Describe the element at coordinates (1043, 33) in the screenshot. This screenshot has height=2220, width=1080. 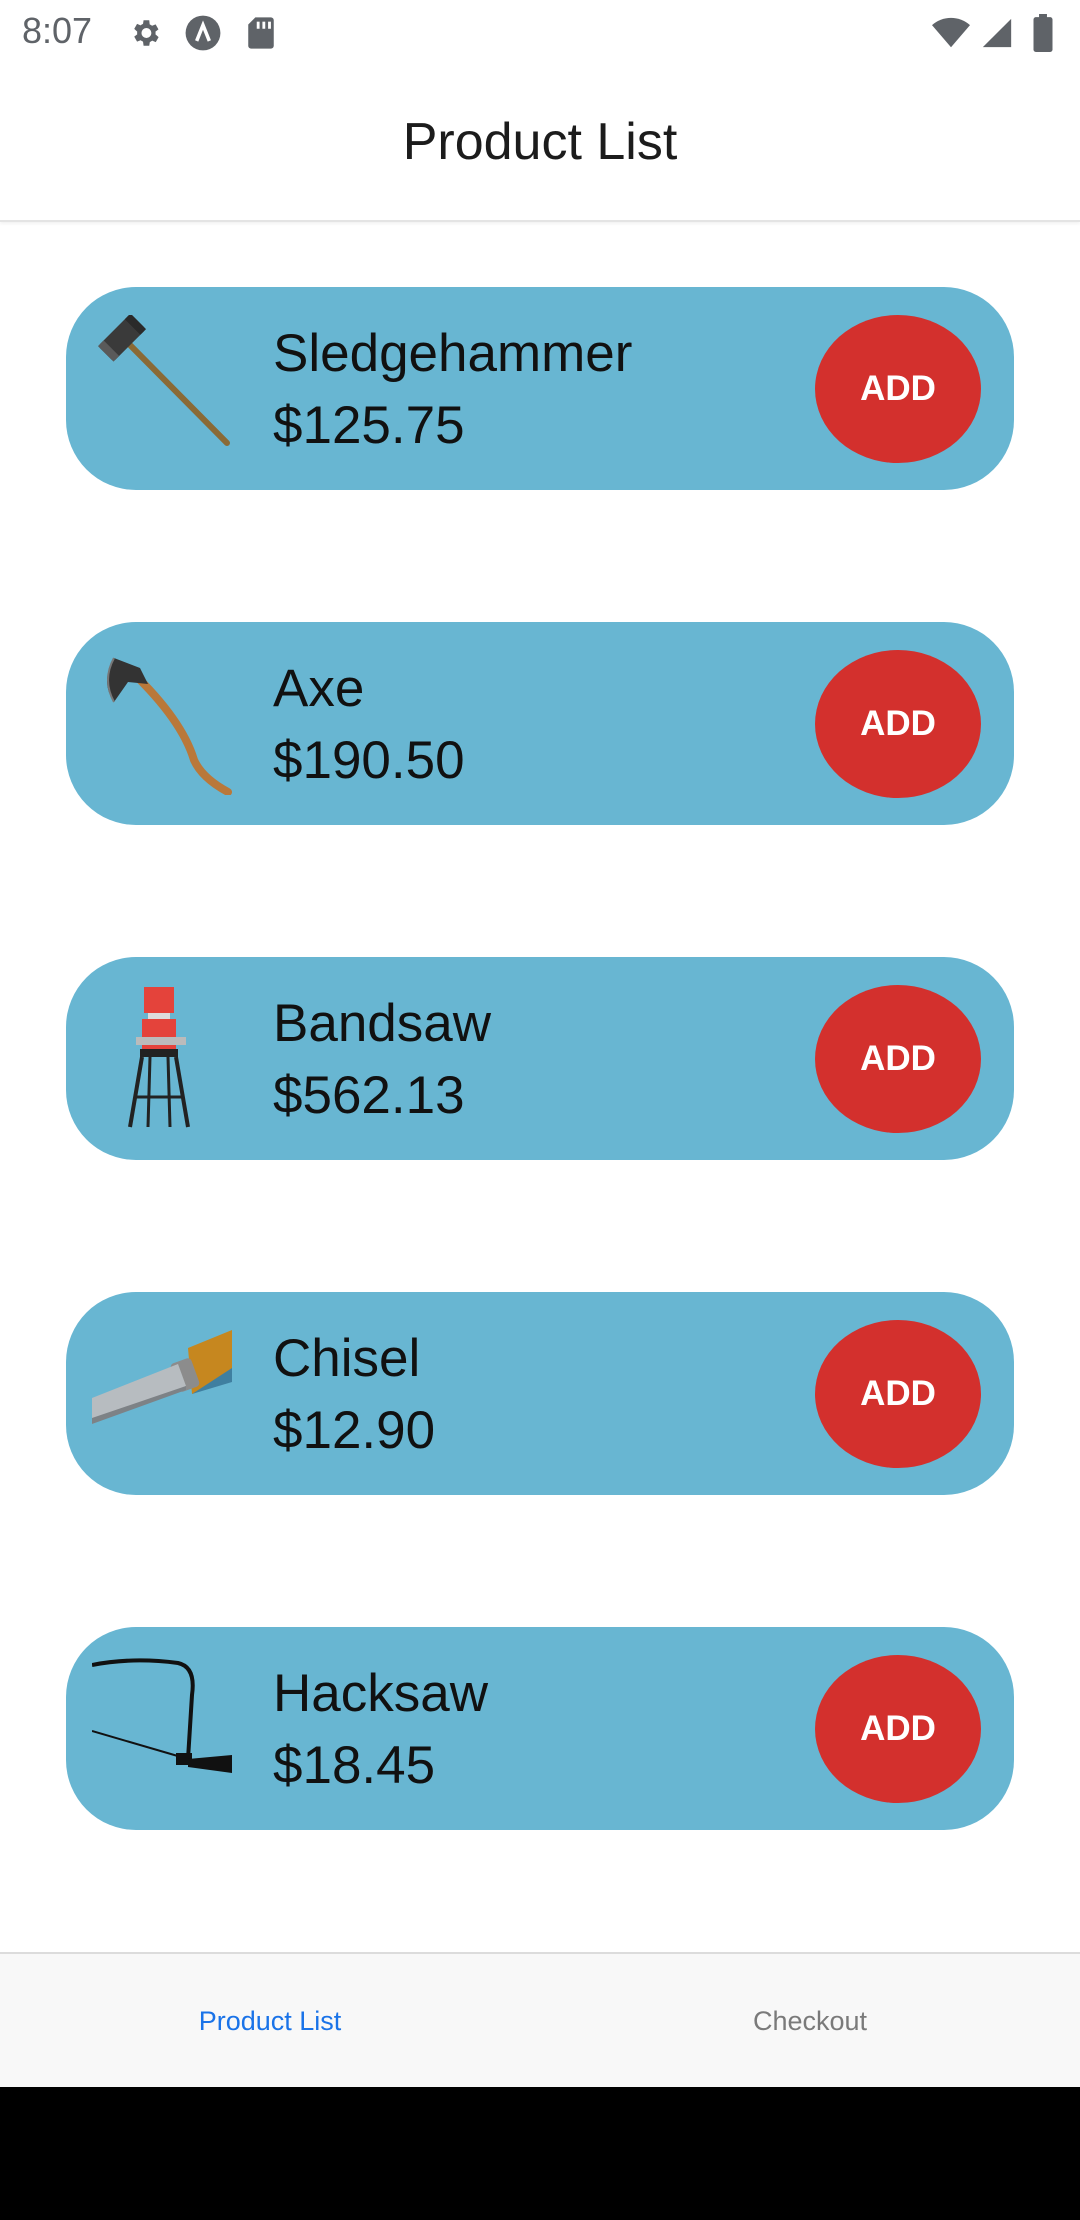
I see `battery-icon` at that location.